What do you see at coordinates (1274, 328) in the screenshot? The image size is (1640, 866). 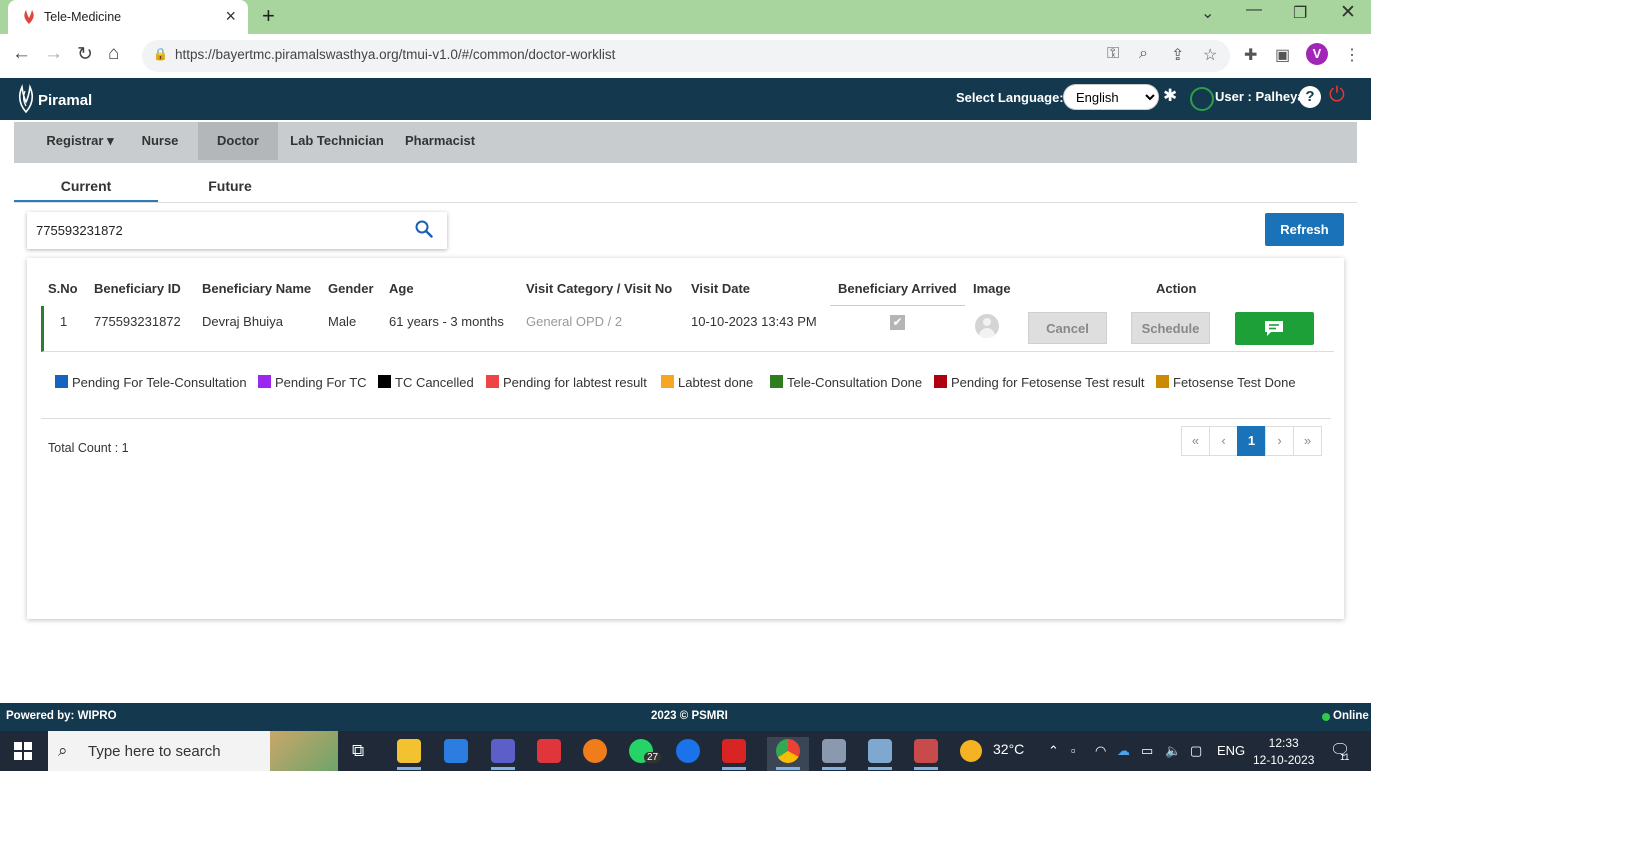 I see `chat-icon` at bounding box center [1274, 328].